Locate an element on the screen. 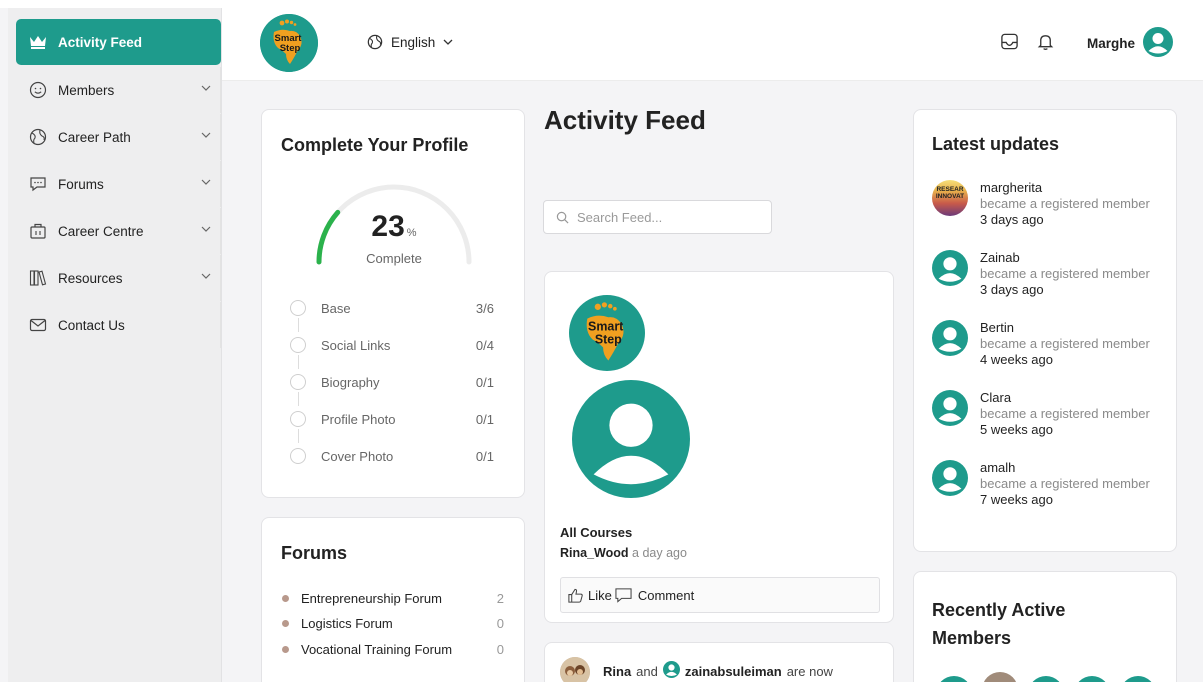 The width and height of the screenshot is (1203, 682). step-label: Base is located at coordinates (336, 308).